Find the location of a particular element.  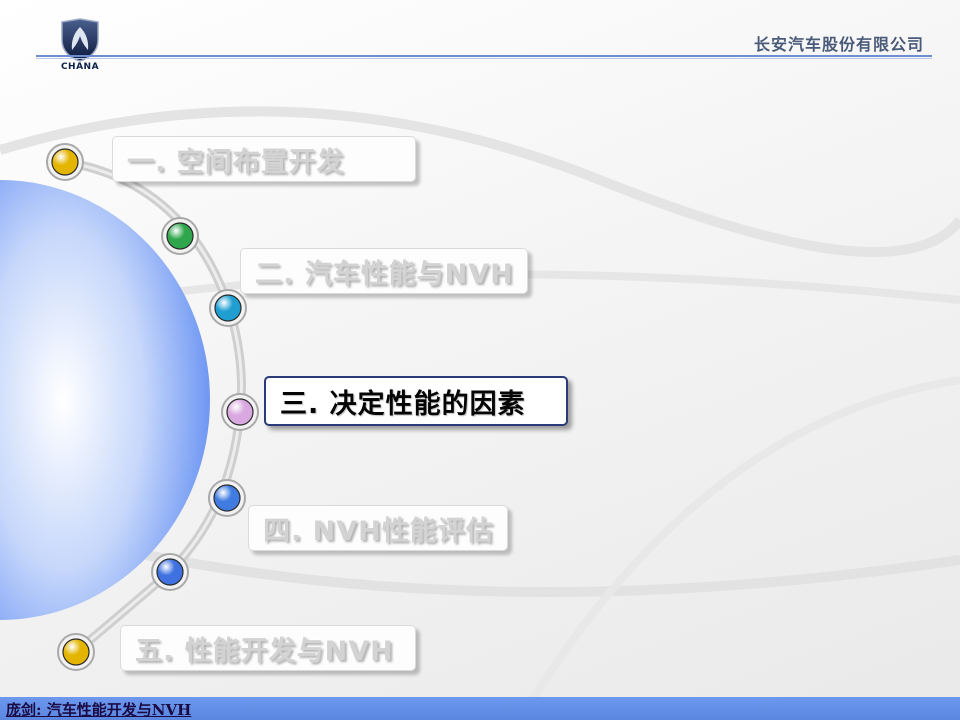

menu-item-label: 四. NVH性能评估 is located at coordinates (378, 531).